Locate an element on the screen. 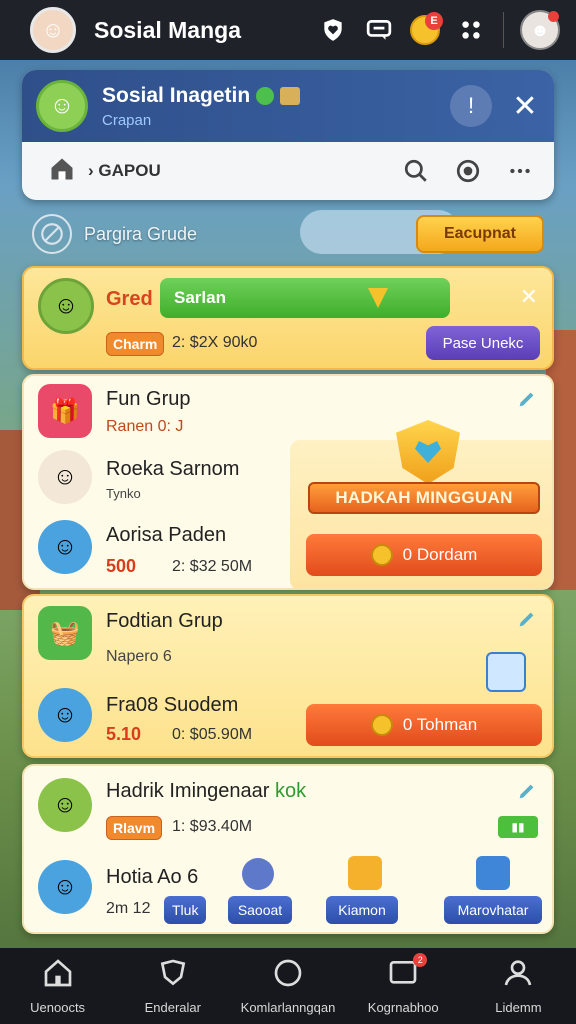  nav-label: Uenoocts is located at coordinates (58, 1007).